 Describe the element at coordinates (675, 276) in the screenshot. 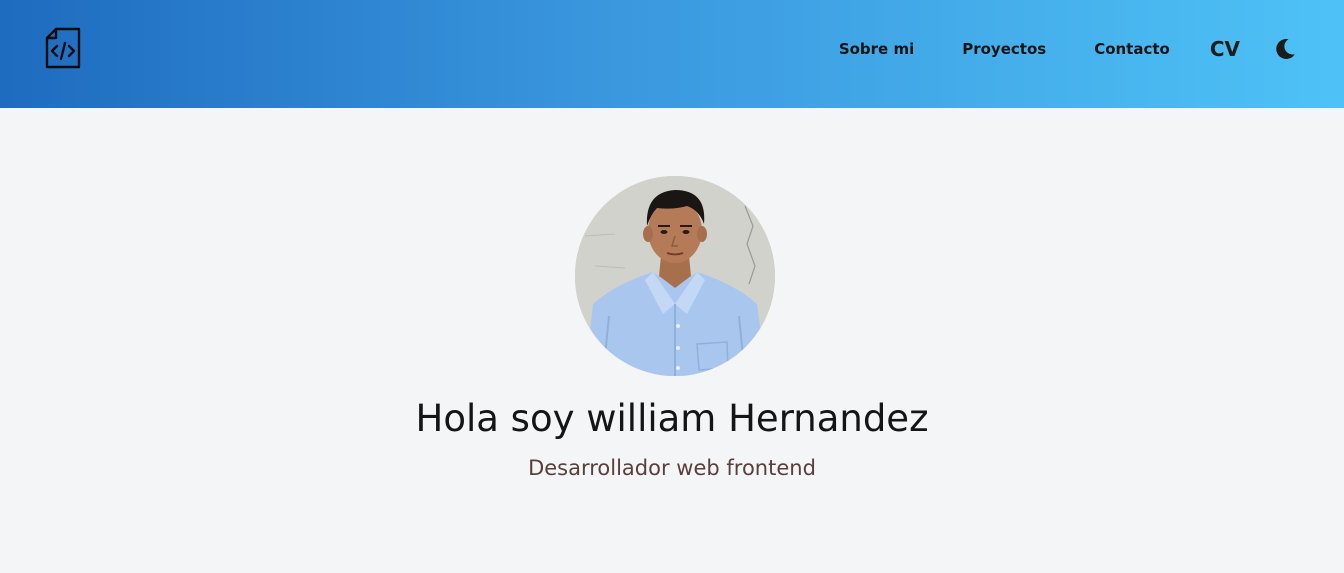

I see `avatar` at that location.